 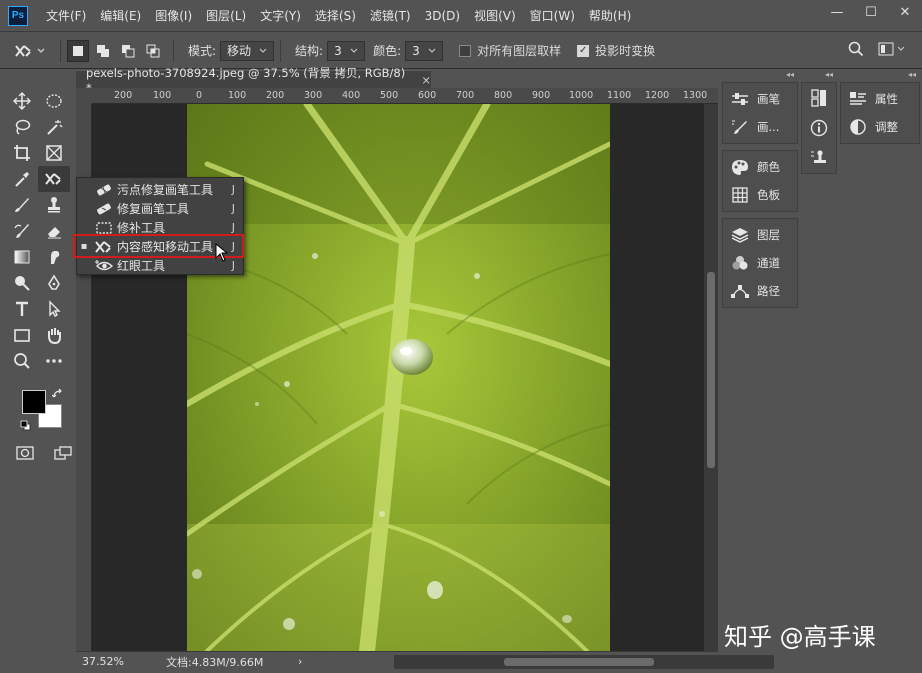 What do you see at coordinates (22, 153) in the screenshot?
I see `crop-tool` at bounding box center [22, 153].